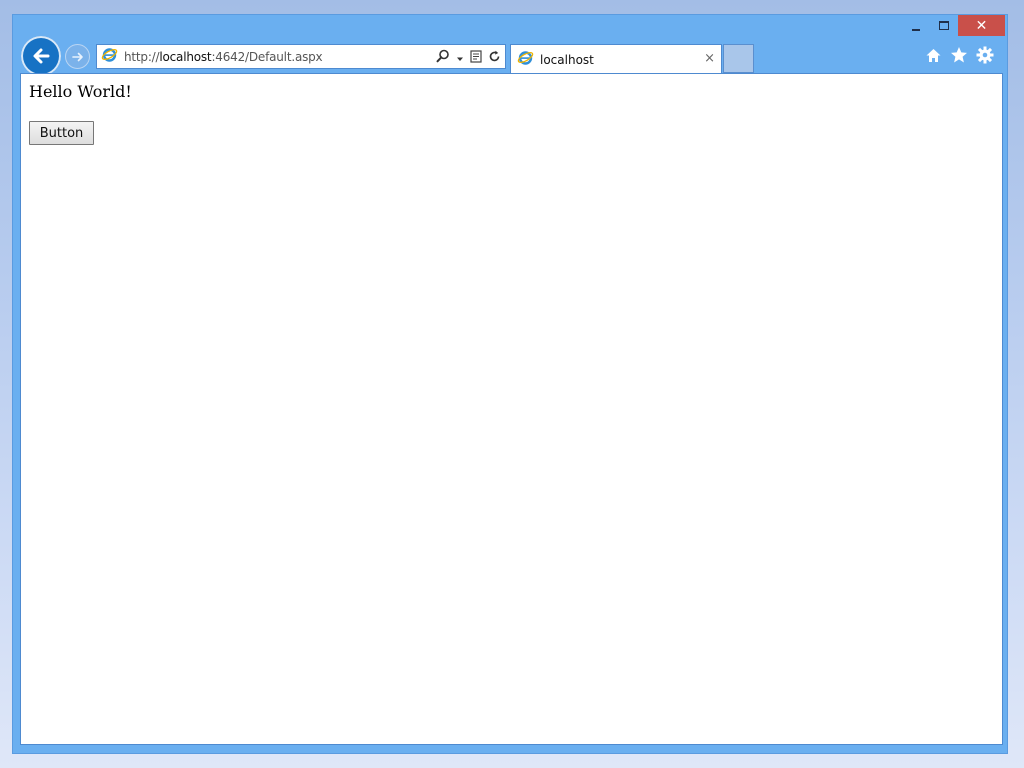  I want to click on compatibility-view-icon, so click(476, 56).